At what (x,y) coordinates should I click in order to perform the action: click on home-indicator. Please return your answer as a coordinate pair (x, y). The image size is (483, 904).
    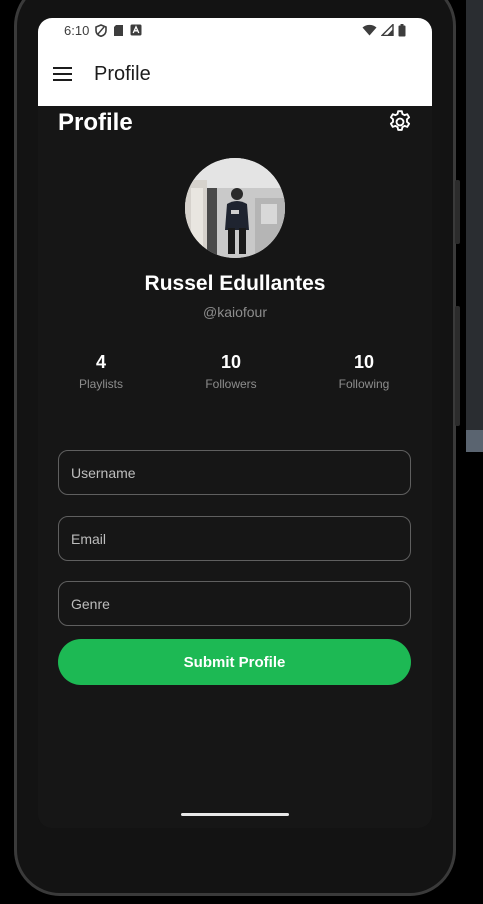
    Looking at the image, I should click on (235, 814).